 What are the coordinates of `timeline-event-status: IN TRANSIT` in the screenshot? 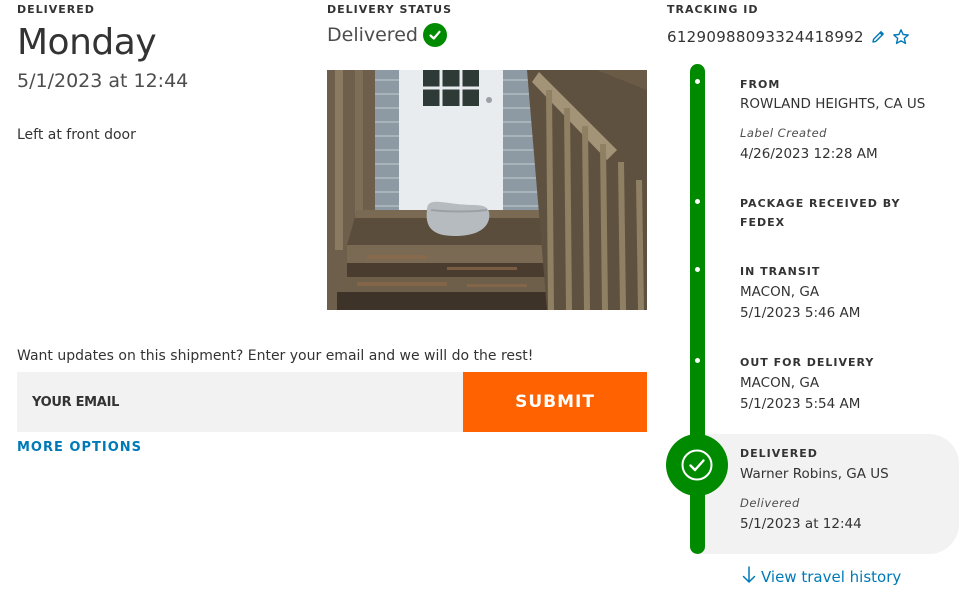 It's located at (780, 271).